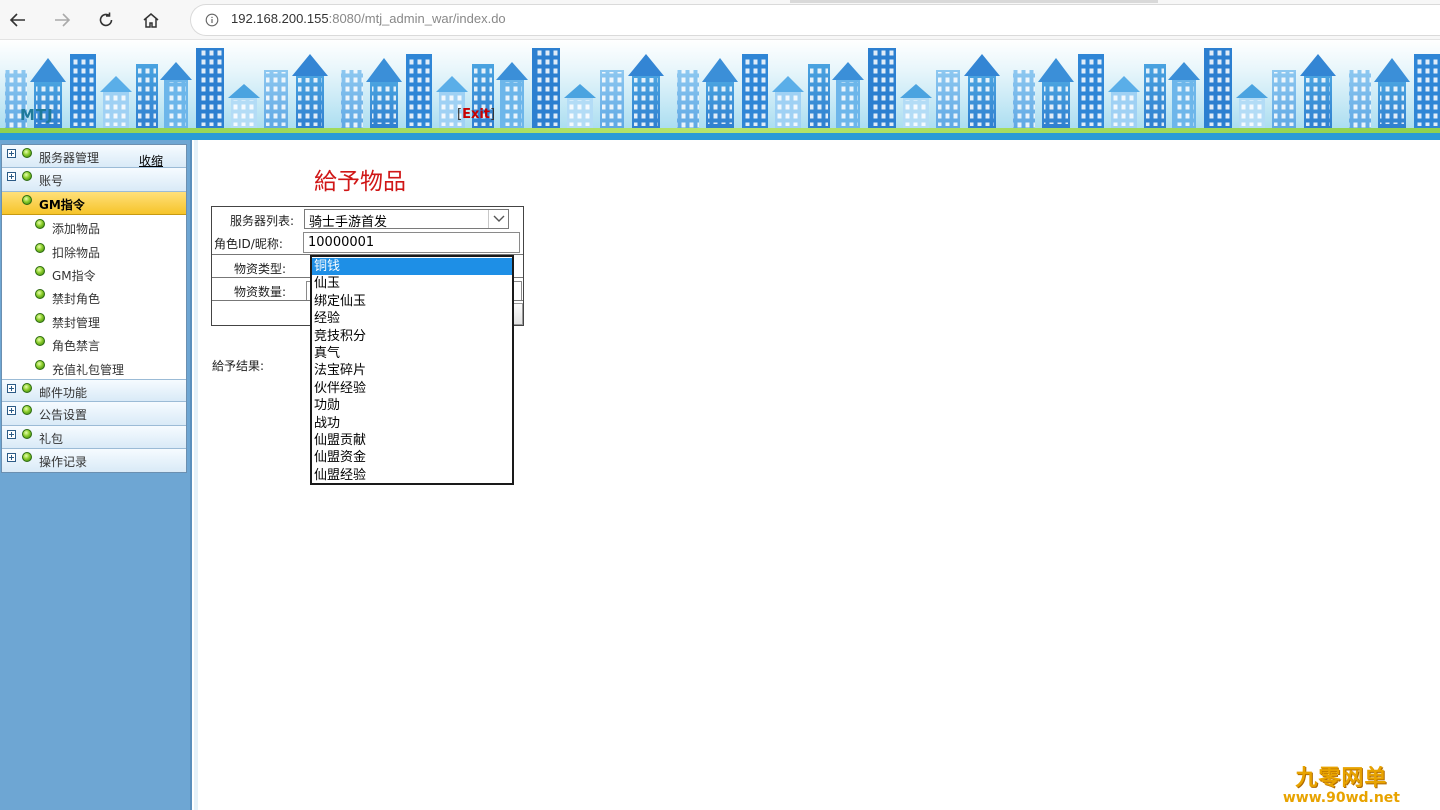 The image size is (1440, 810). What do you see at coordinates (94, 367) in the screenshot?
I see `sidebar-subitem-recharge-gift-management: 充值礼包管理` at bounding box center [94, 367].